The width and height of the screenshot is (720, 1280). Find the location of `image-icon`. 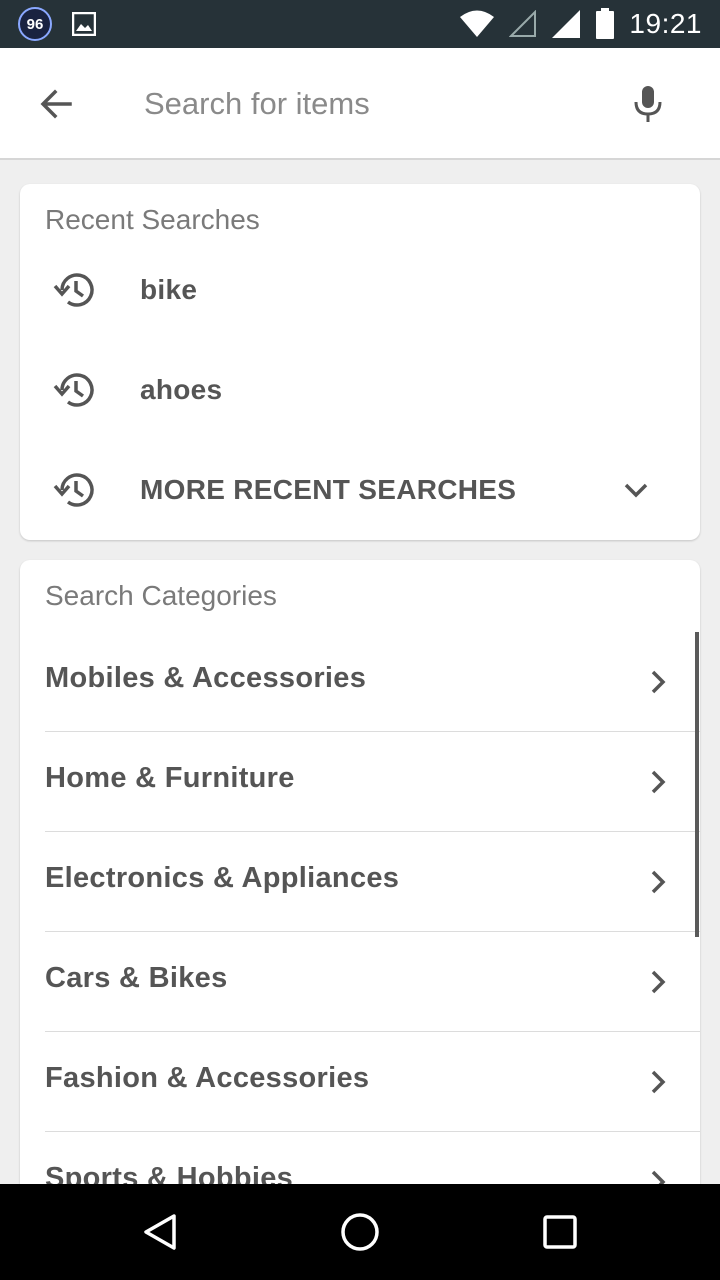

image-icon is located at coordinates (84, 24).